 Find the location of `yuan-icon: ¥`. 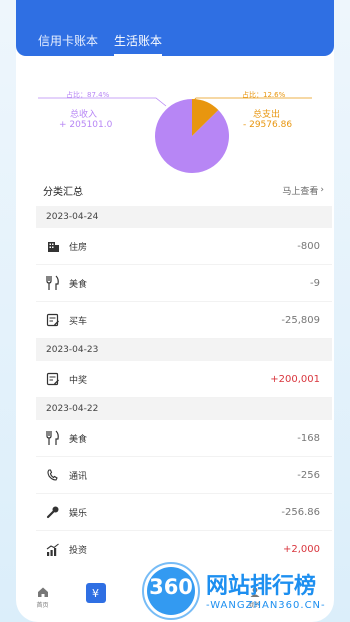

yuan-icon: ¥ is located at coordinates (95, 593).